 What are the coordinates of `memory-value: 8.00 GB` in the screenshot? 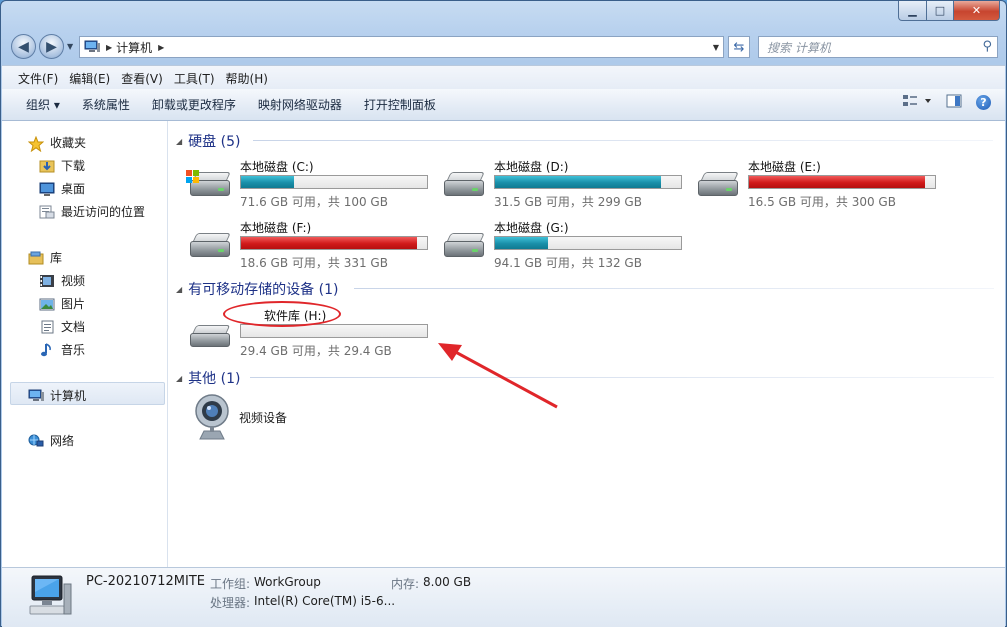 It's located at (447, 582).